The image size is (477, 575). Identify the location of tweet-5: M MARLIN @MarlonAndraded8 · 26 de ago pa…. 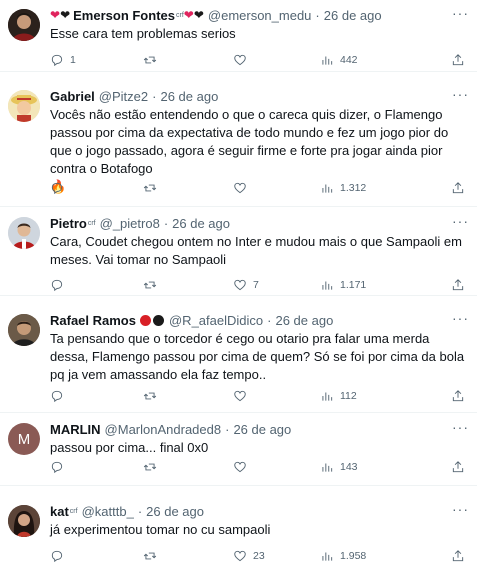
(238, 450).